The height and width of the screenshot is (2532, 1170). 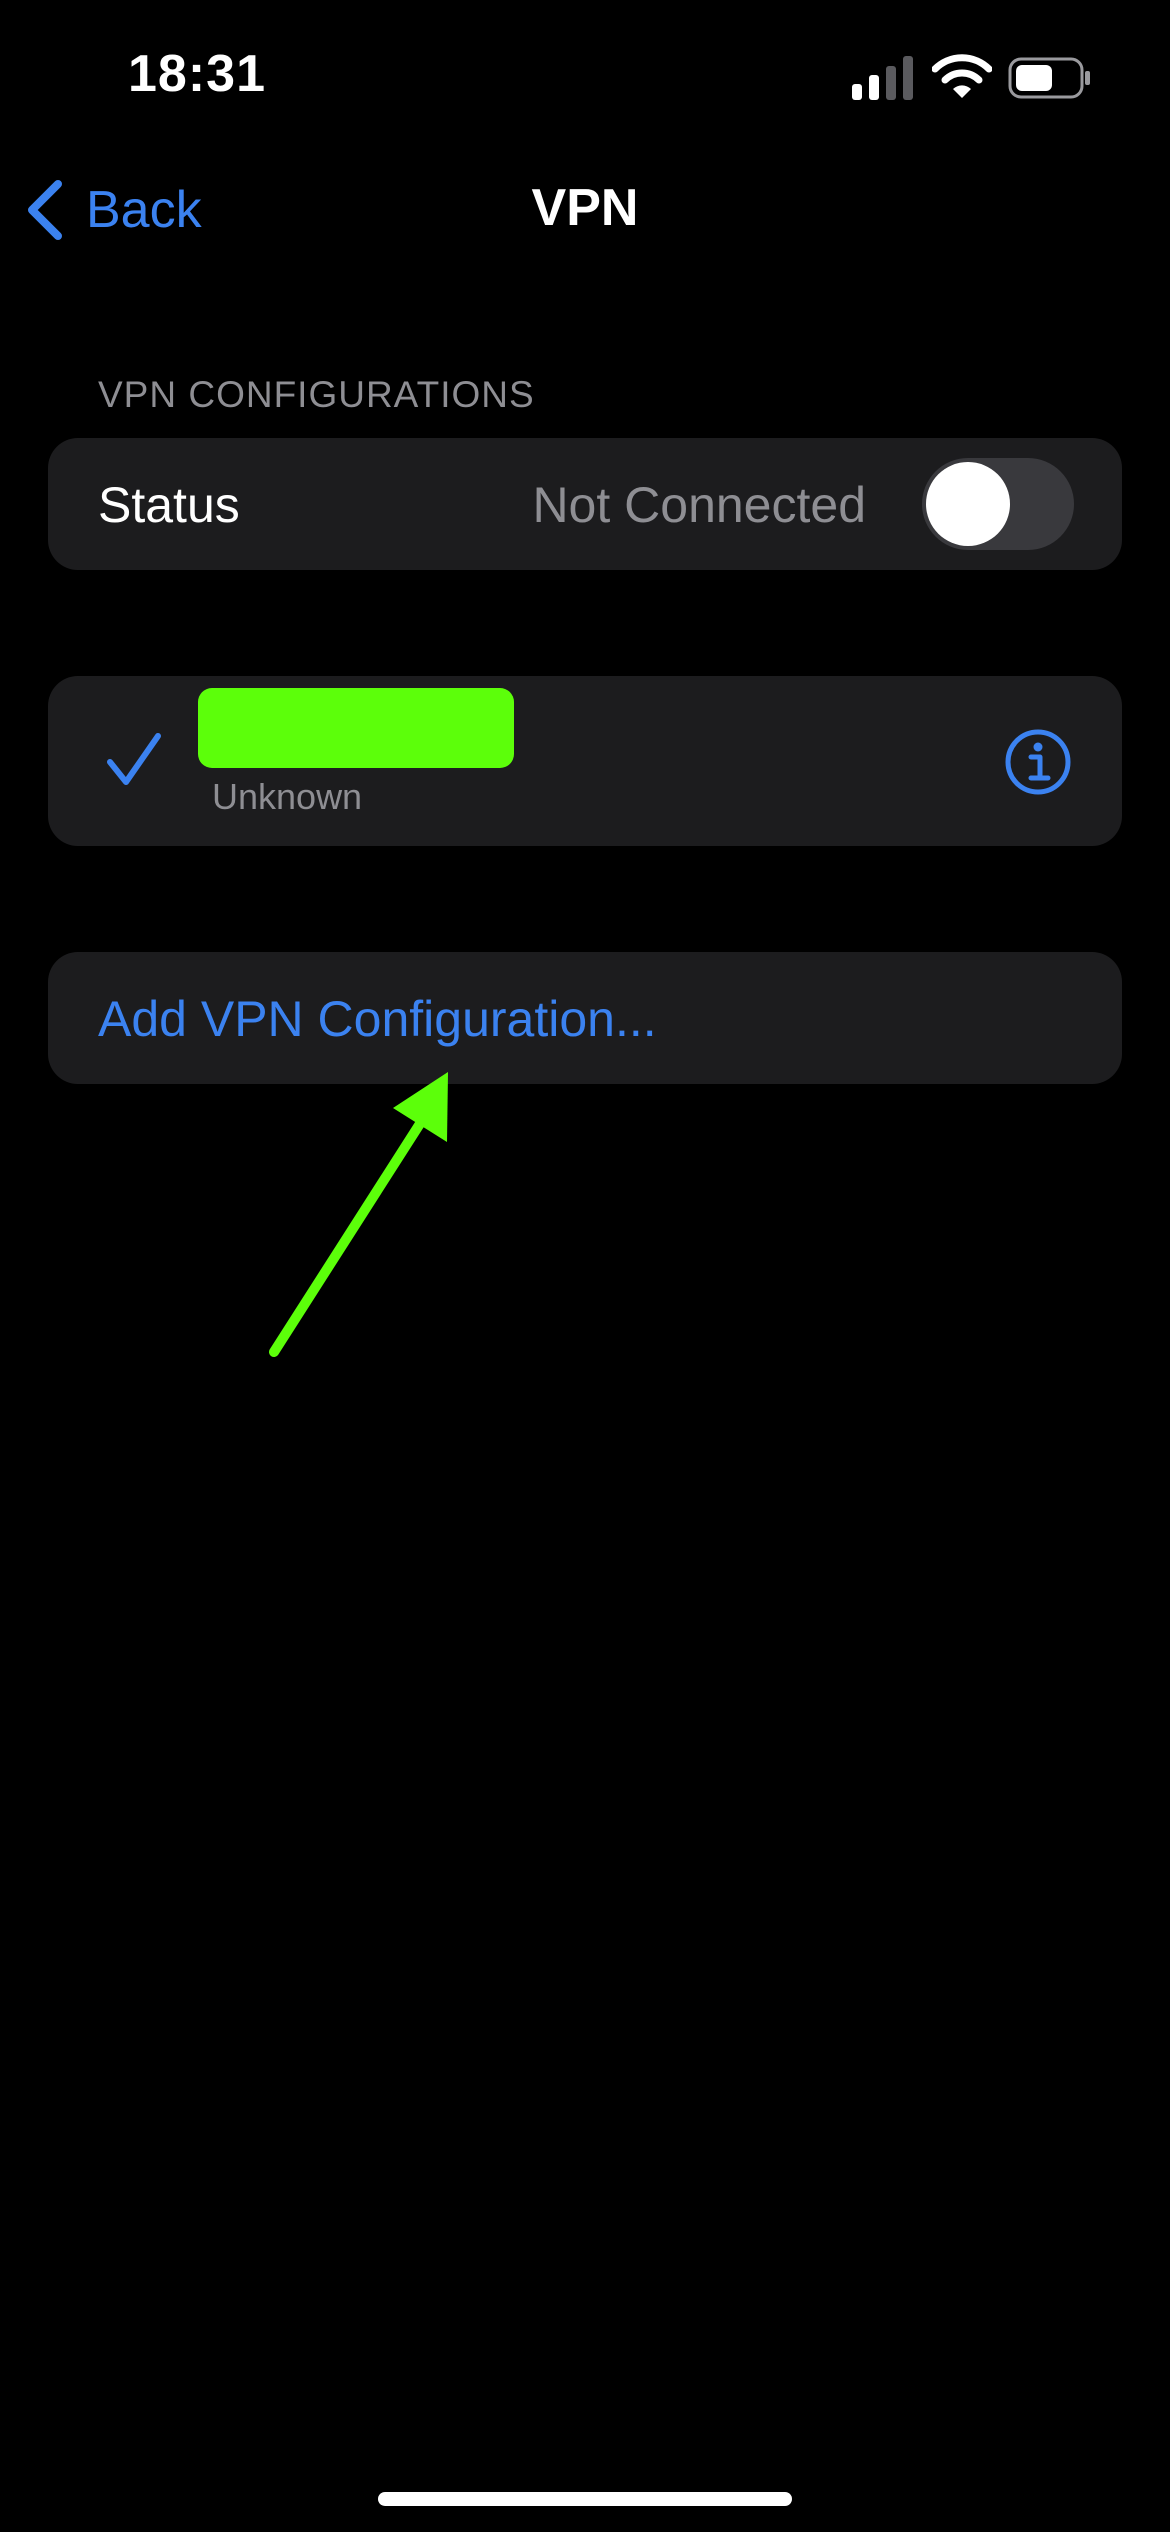 I want to click on status-time: 18:31, so click(x=197, y=74).